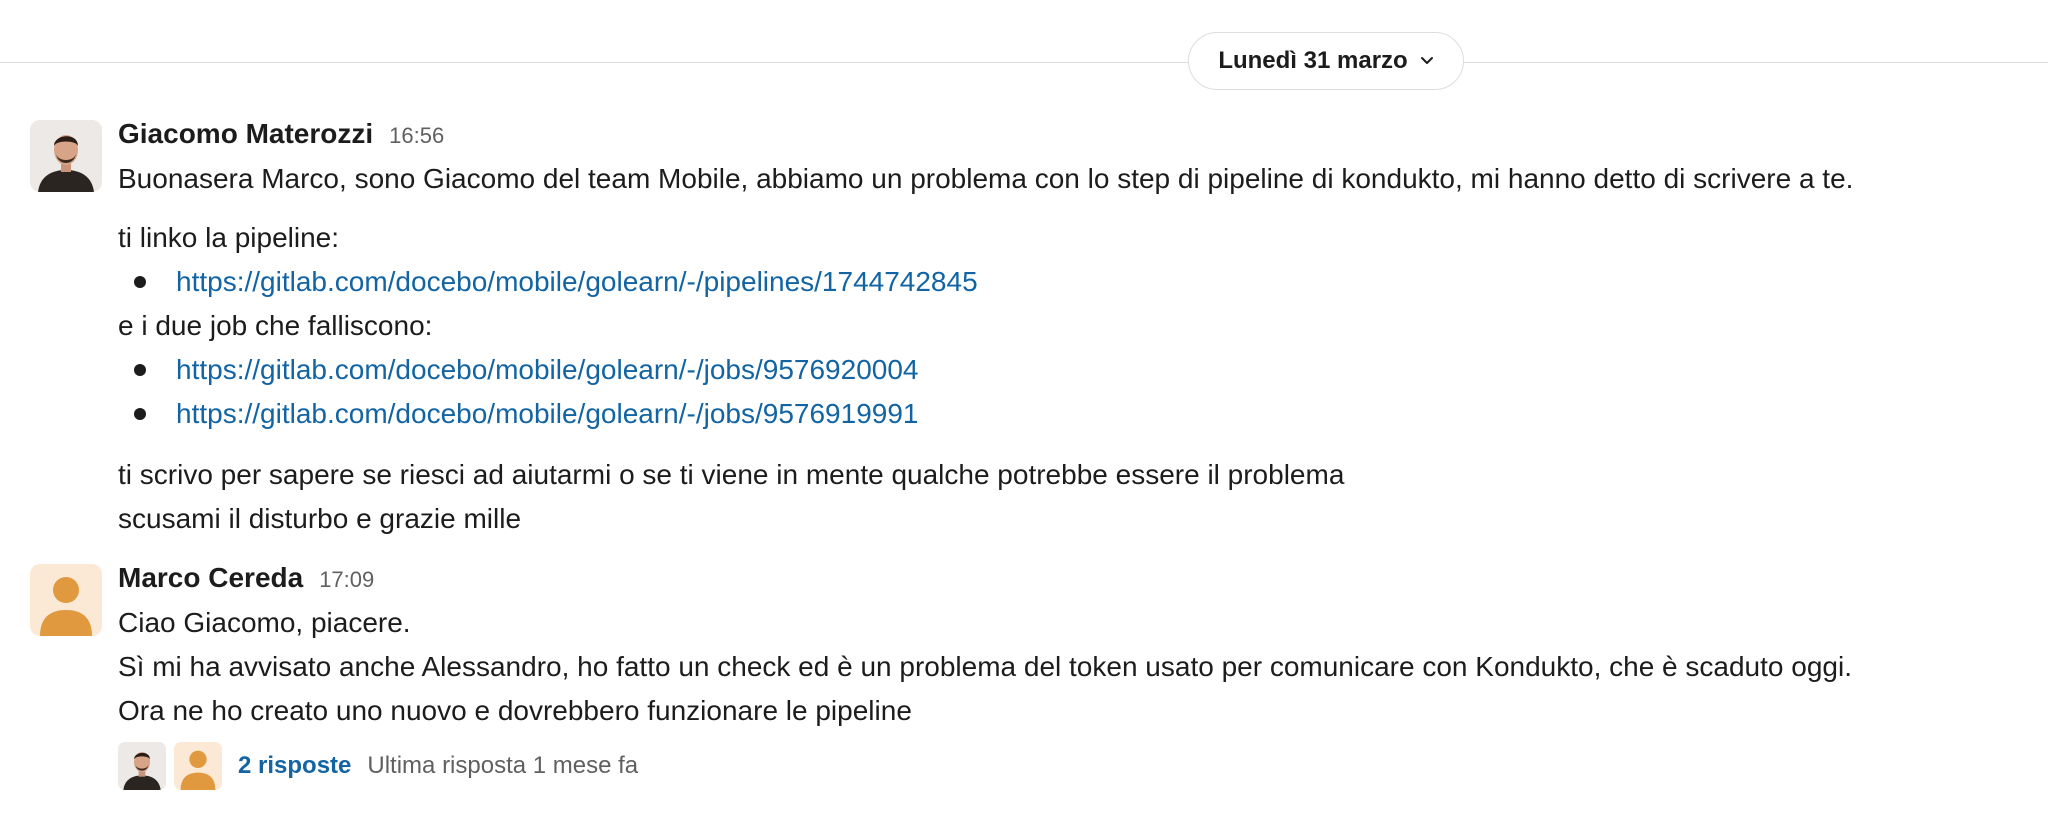  What do you see at coordinates (346, 580) in the screenshot?
I see `message-timestamp: 17:09` at bounding box center [346, 580].